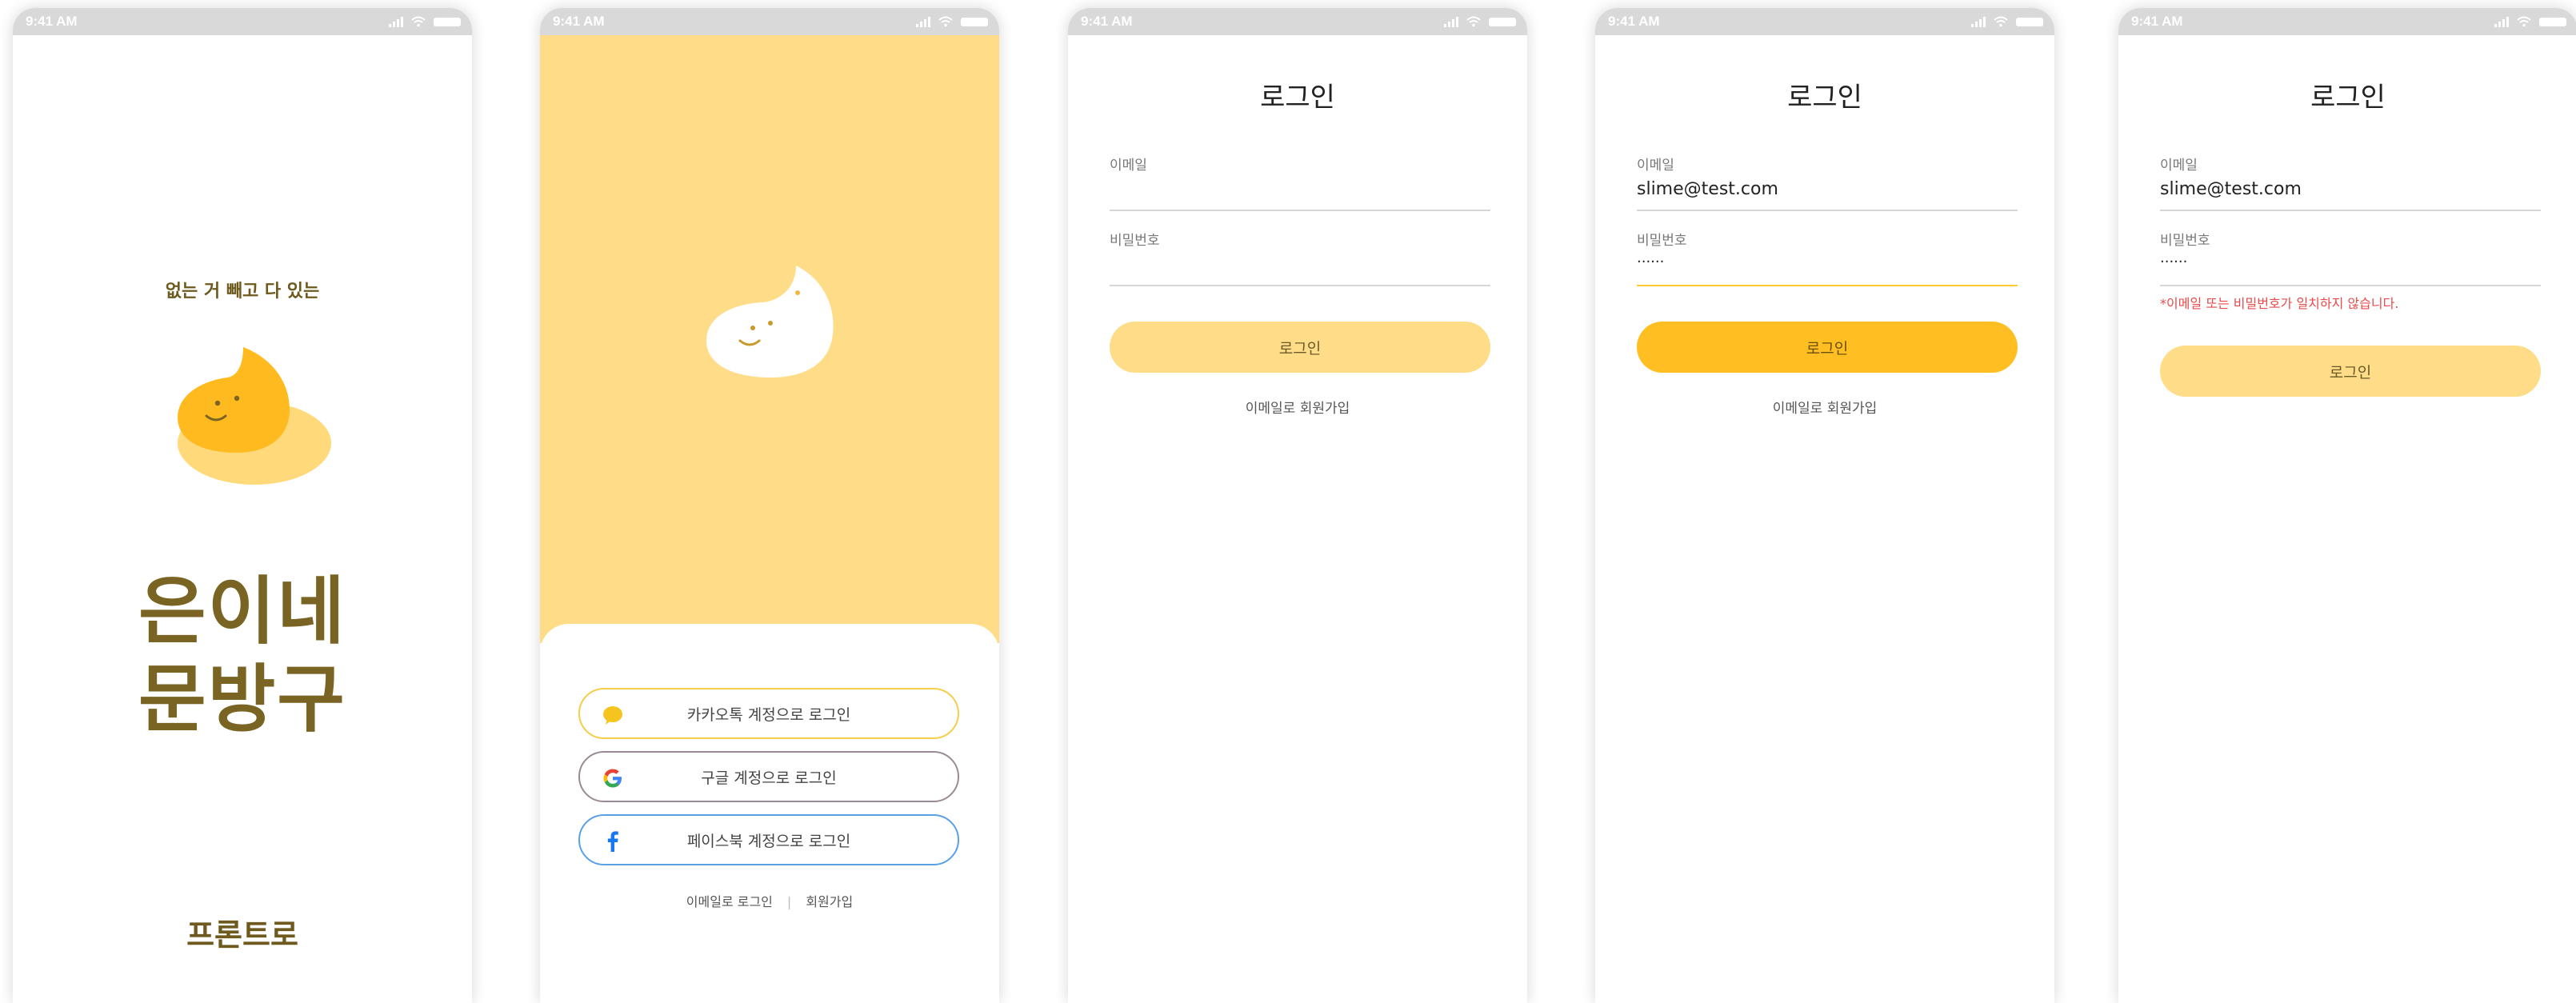  What do you see at coordinates (242, 699) in the screenshot?
I see `brand-name-line2: 문방구` at bounding box center [242, 699].